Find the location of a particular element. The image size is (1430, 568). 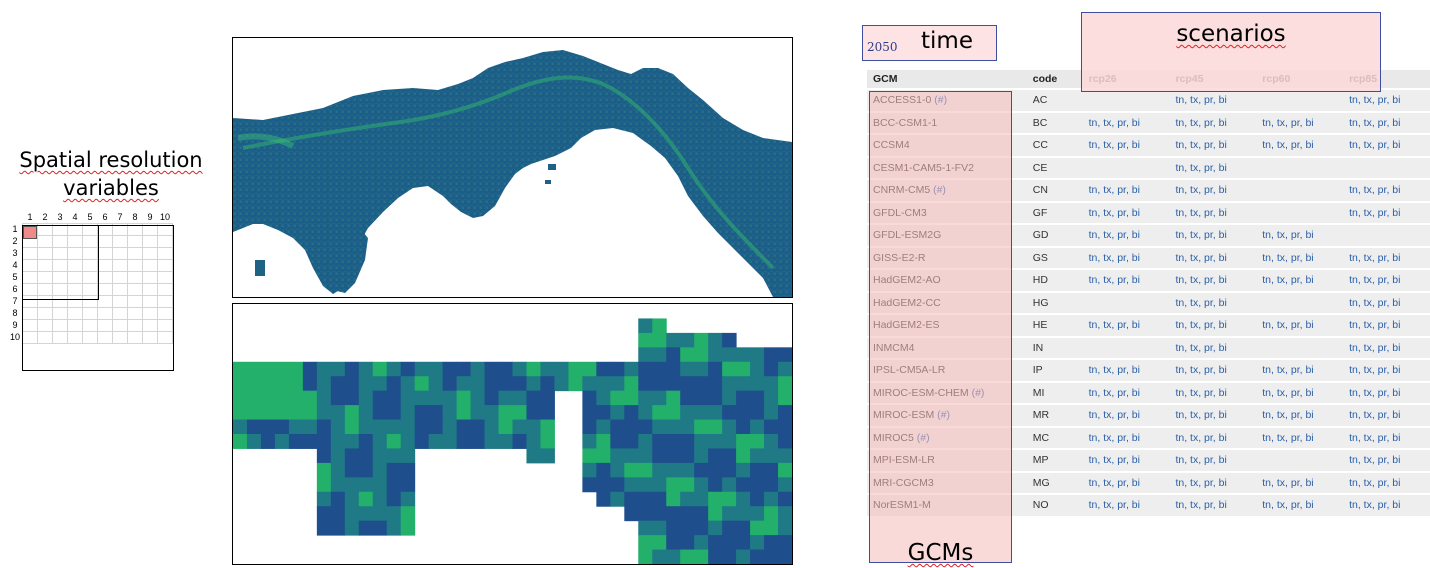

code-cell: NO is located at coordinates (1054, 505).